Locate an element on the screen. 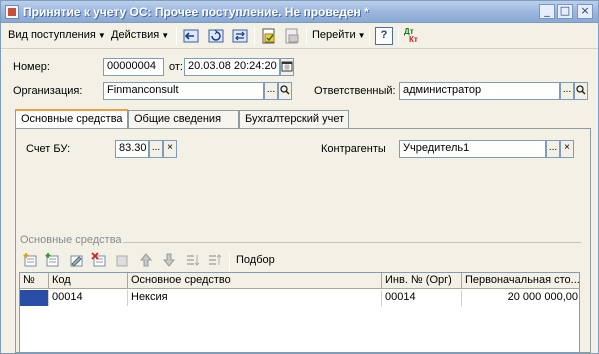 The image size is (599, 354). menu-goto-label: Перейти is located at coordinates (334, 35).